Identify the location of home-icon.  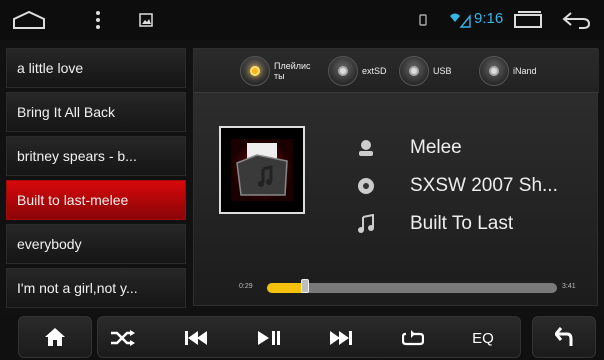
(55, 337).